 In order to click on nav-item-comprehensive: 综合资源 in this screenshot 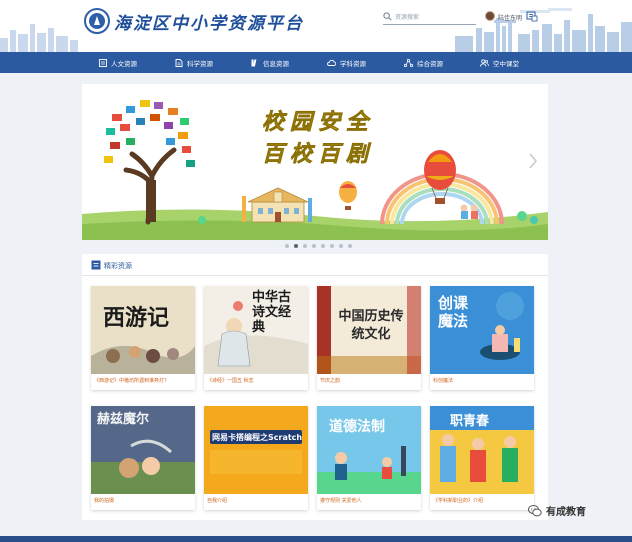, I will do `click(423, 62)`.